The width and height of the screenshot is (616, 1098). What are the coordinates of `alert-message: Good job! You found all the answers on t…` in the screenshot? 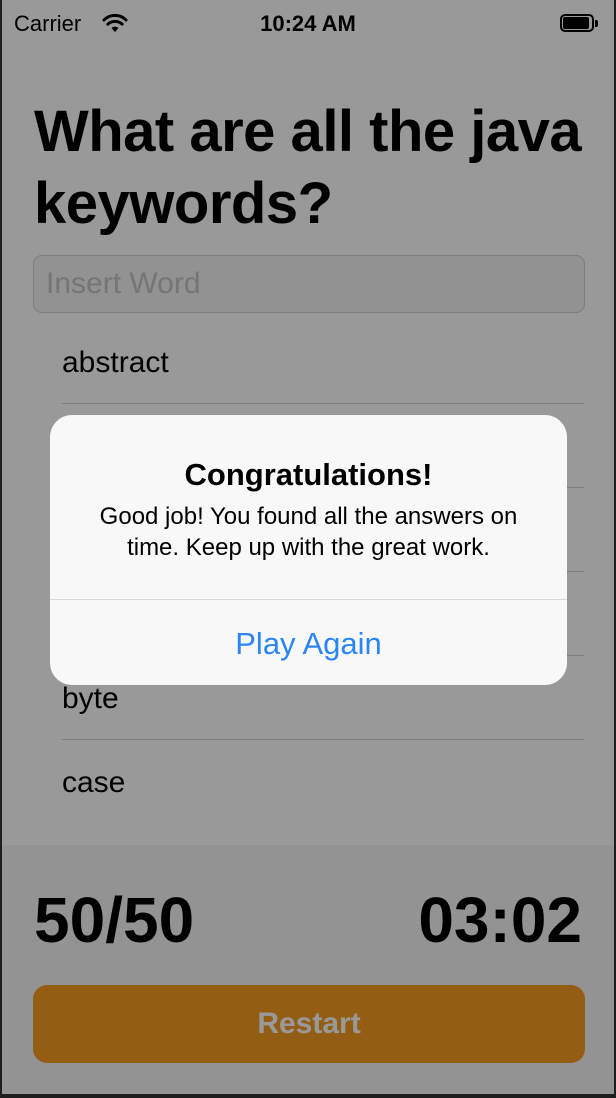 It's located at (308, 532).